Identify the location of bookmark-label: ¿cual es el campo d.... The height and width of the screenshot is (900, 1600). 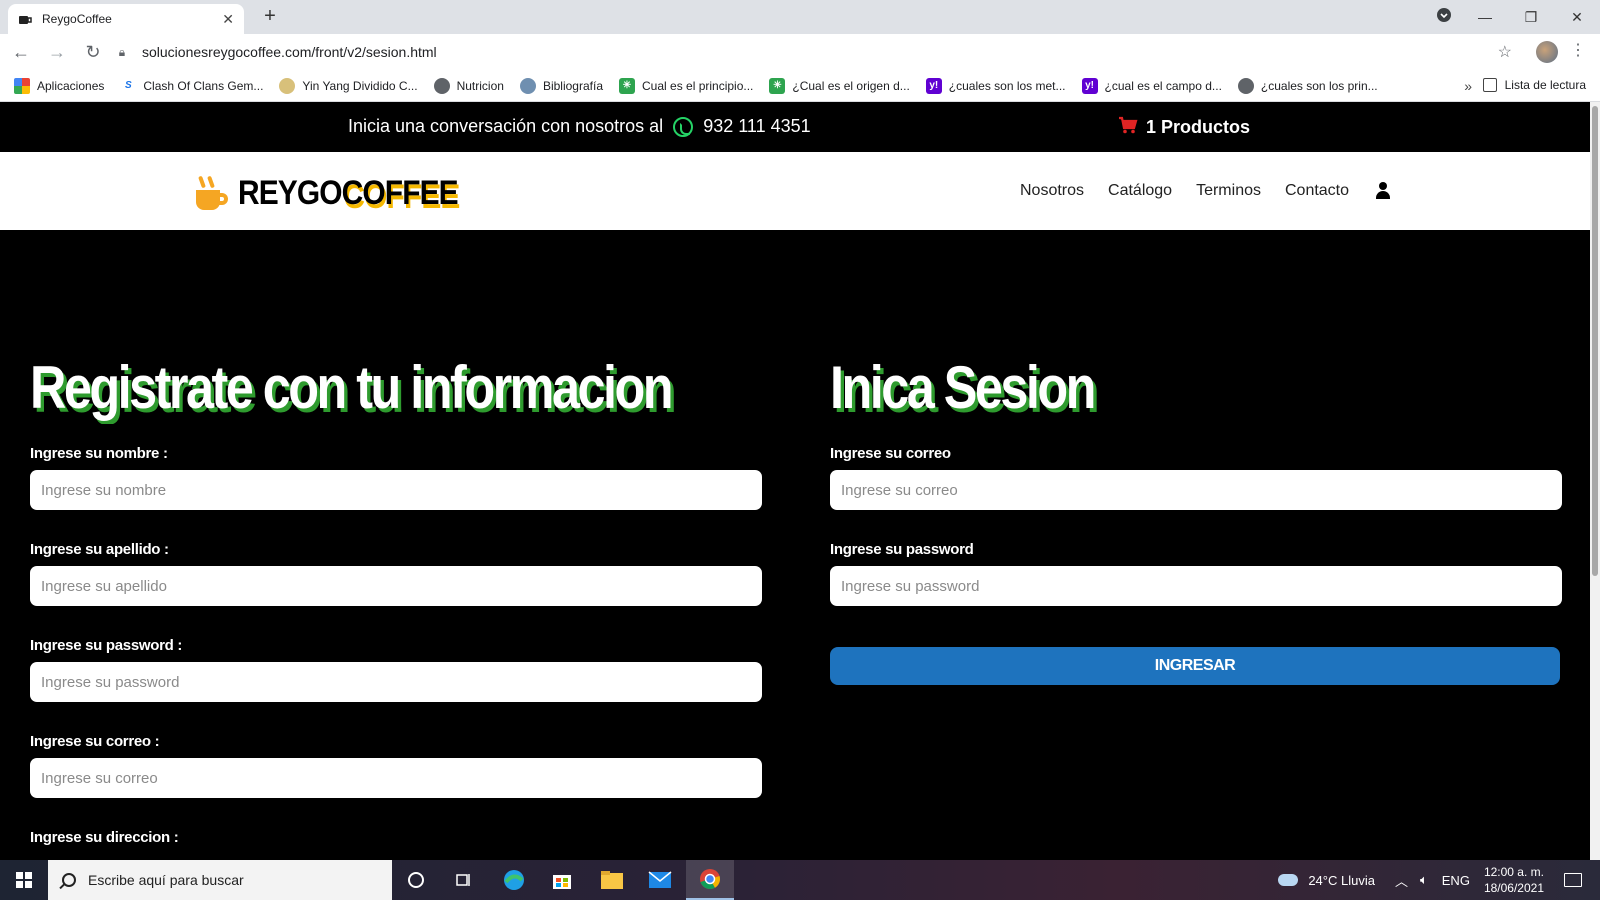
(1163, 85).